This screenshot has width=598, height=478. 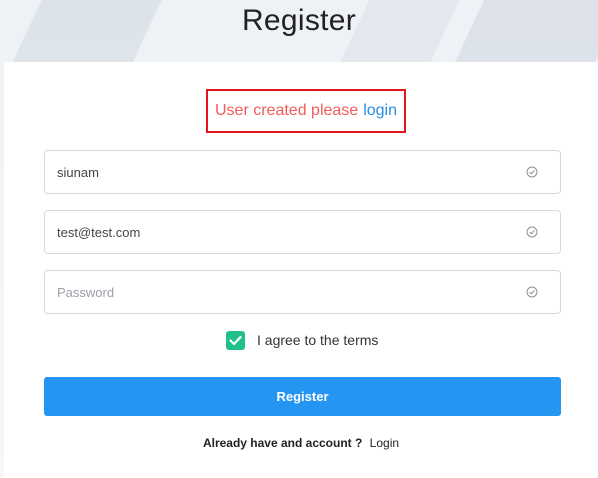 I want to click on password-input, so click(x=275, y=292).